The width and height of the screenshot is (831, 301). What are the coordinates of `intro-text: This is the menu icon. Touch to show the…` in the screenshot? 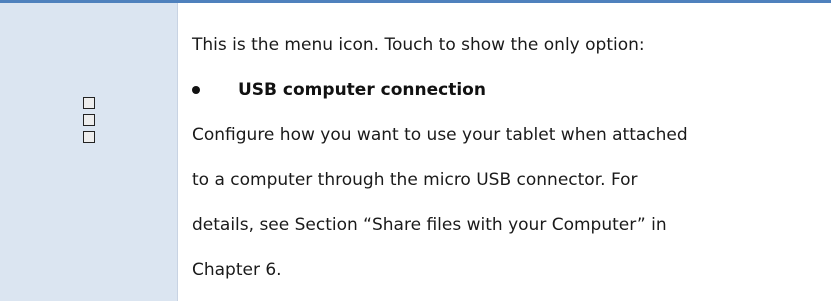 It's located at (418, 45).